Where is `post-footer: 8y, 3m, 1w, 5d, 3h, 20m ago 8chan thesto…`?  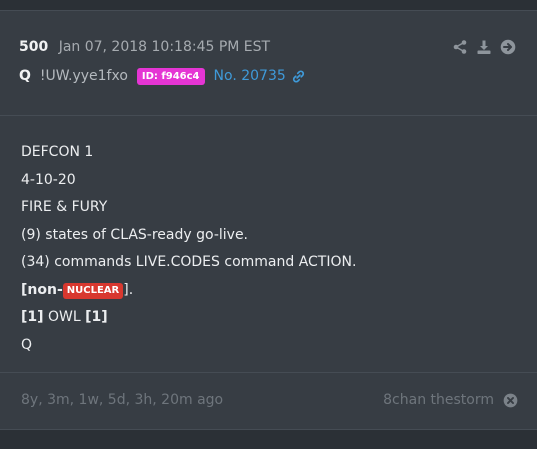 post-footer: 8y, 3m, 1w, 5d, 3h, 20m ago 8chan thesto… is located at coordinates (268, 401).